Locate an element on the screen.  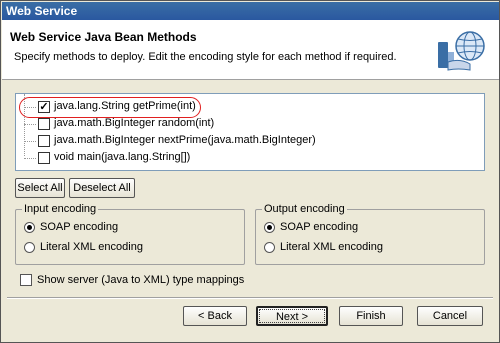
footer-separator is located at coordinates (250, 298).